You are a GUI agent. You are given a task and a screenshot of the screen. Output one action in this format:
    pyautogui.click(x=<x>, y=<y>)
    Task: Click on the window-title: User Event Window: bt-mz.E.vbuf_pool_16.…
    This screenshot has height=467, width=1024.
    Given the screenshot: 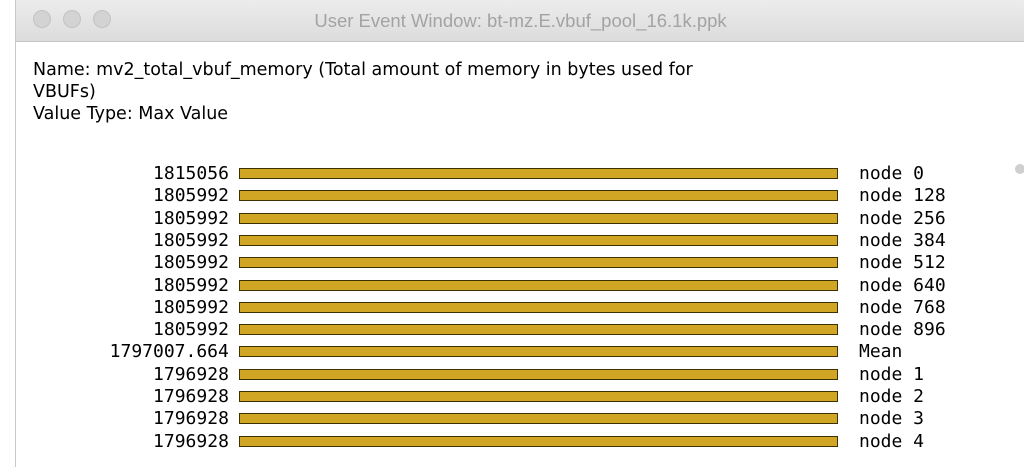 What is the action you would take?
    pyautogui.click(x=520, y=20)
    